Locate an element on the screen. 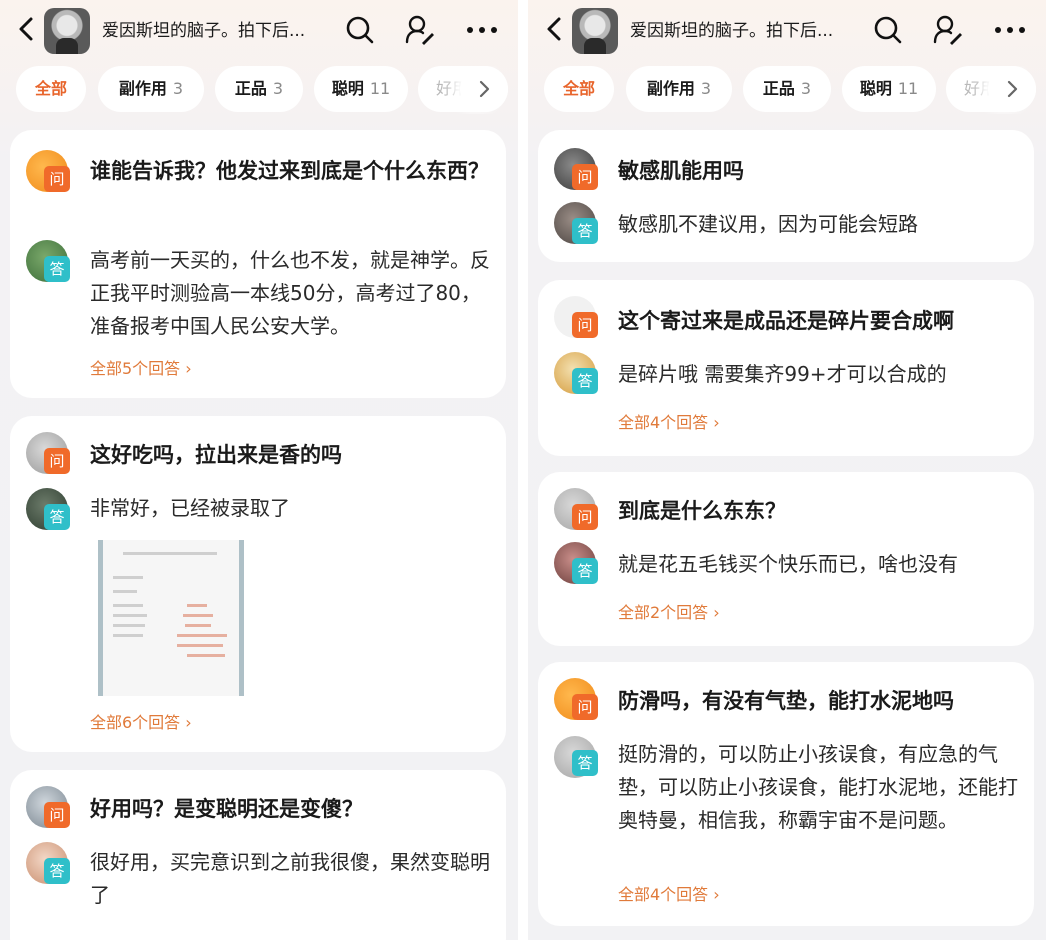 The height and width of the screenshot is (940, 1046). qa-card: 问 敏感肌能用吗 答 敏感肌不建议用，因为可能会短路 is located at coordinates (786, 196).